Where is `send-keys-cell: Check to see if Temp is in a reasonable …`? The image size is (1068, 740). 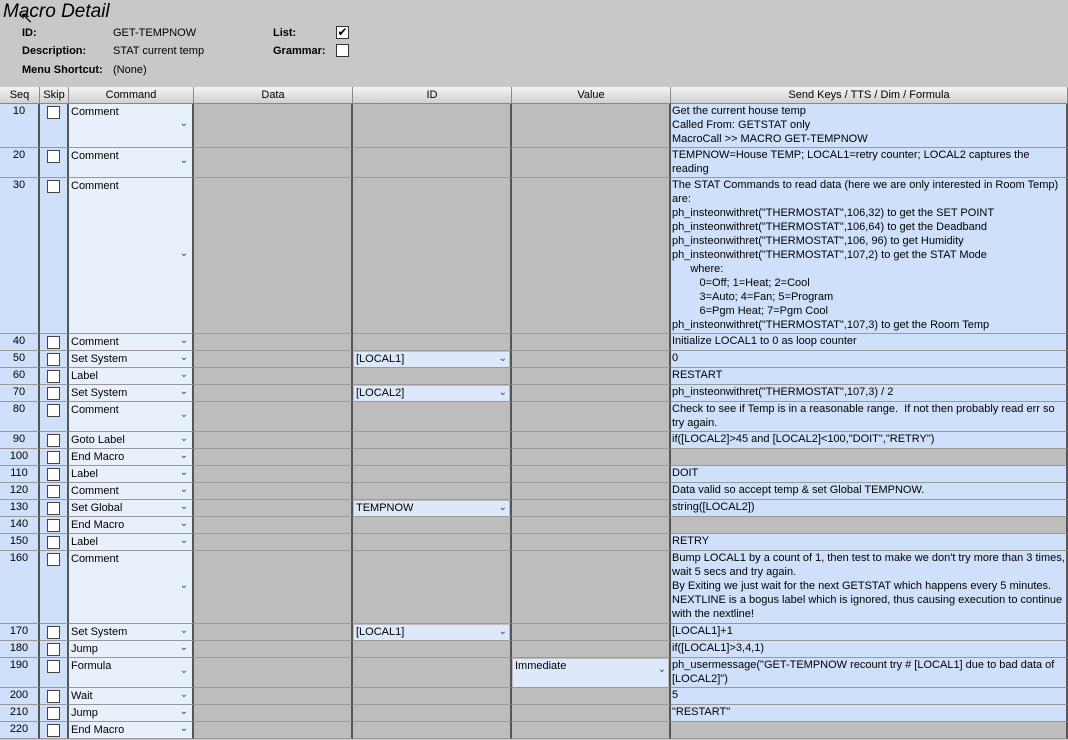
send-keys-cell: Check to see if Temp is in a reasonable … is located at coordinates (869, 417).